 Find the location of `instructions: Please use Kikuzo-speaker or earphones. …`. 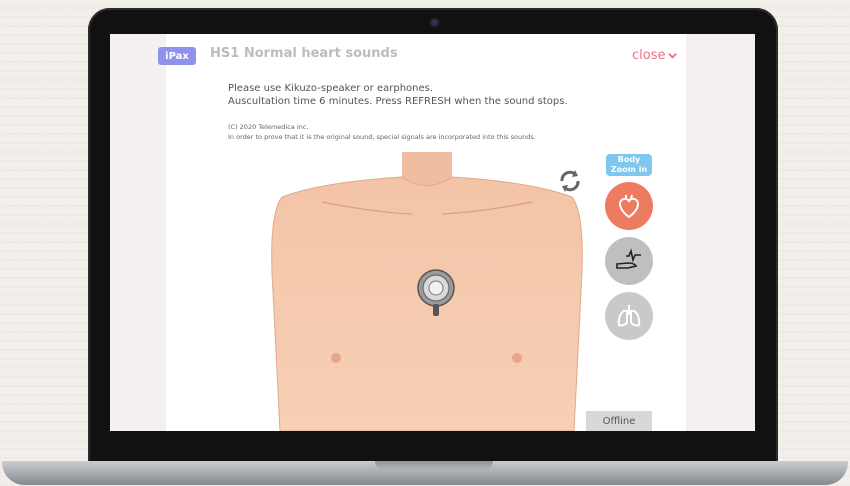

instructions: Please use Kikuzo-speaker or earphones. … is located at coordinates (398, 95).